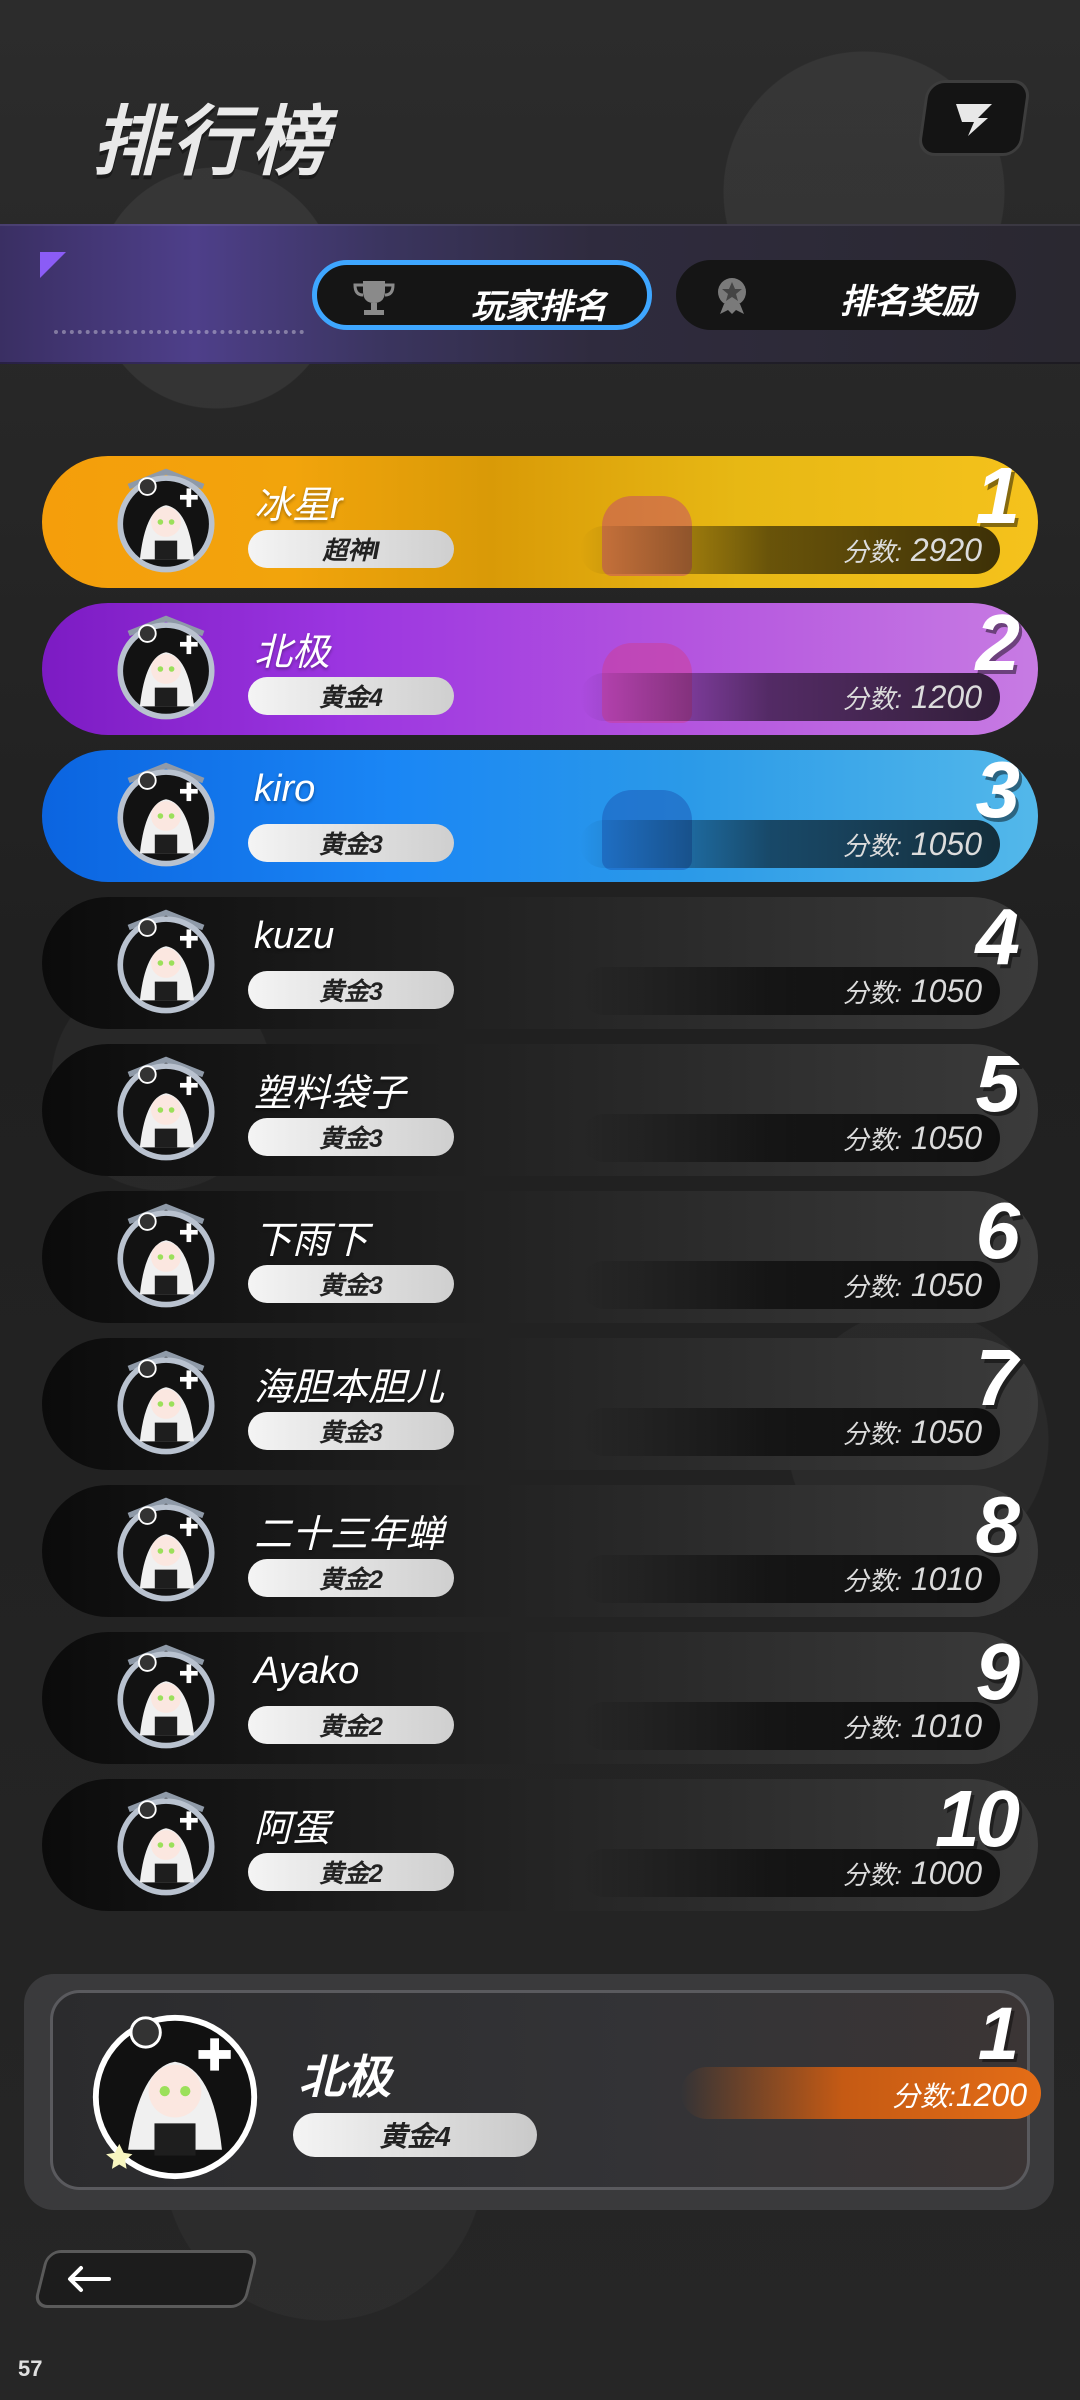 The height and width of the screenshot is (2400, 1080). Describe the element at coordinates (349, 1535) in the screenshot. I see `player-name: 二十三年蝉` at that location.